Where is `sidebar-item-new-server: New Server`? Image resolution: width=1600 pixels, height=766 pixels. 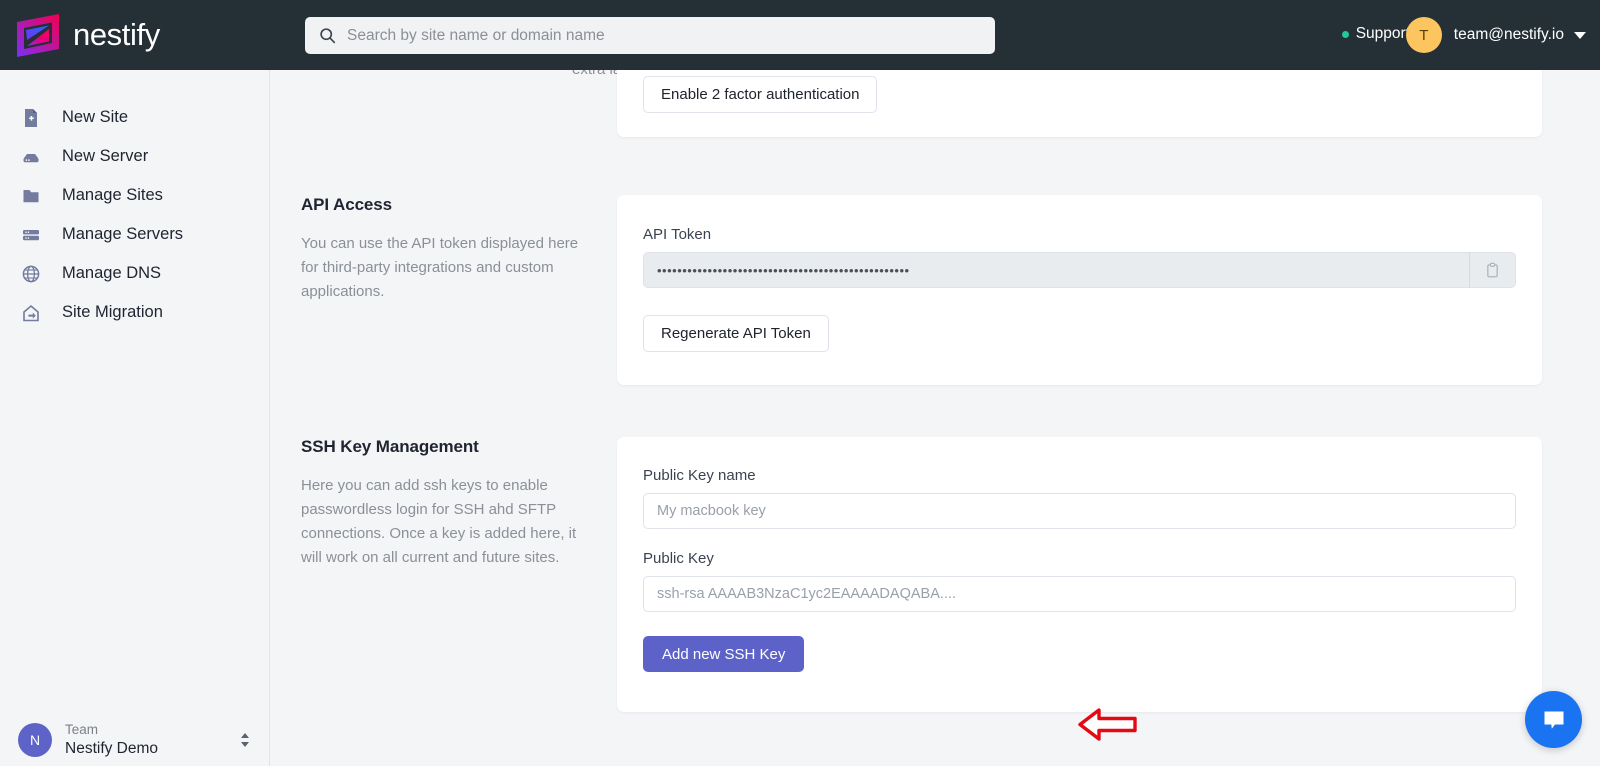
sidebar-item-new-server: New Server is located at coordinates (134, 156).